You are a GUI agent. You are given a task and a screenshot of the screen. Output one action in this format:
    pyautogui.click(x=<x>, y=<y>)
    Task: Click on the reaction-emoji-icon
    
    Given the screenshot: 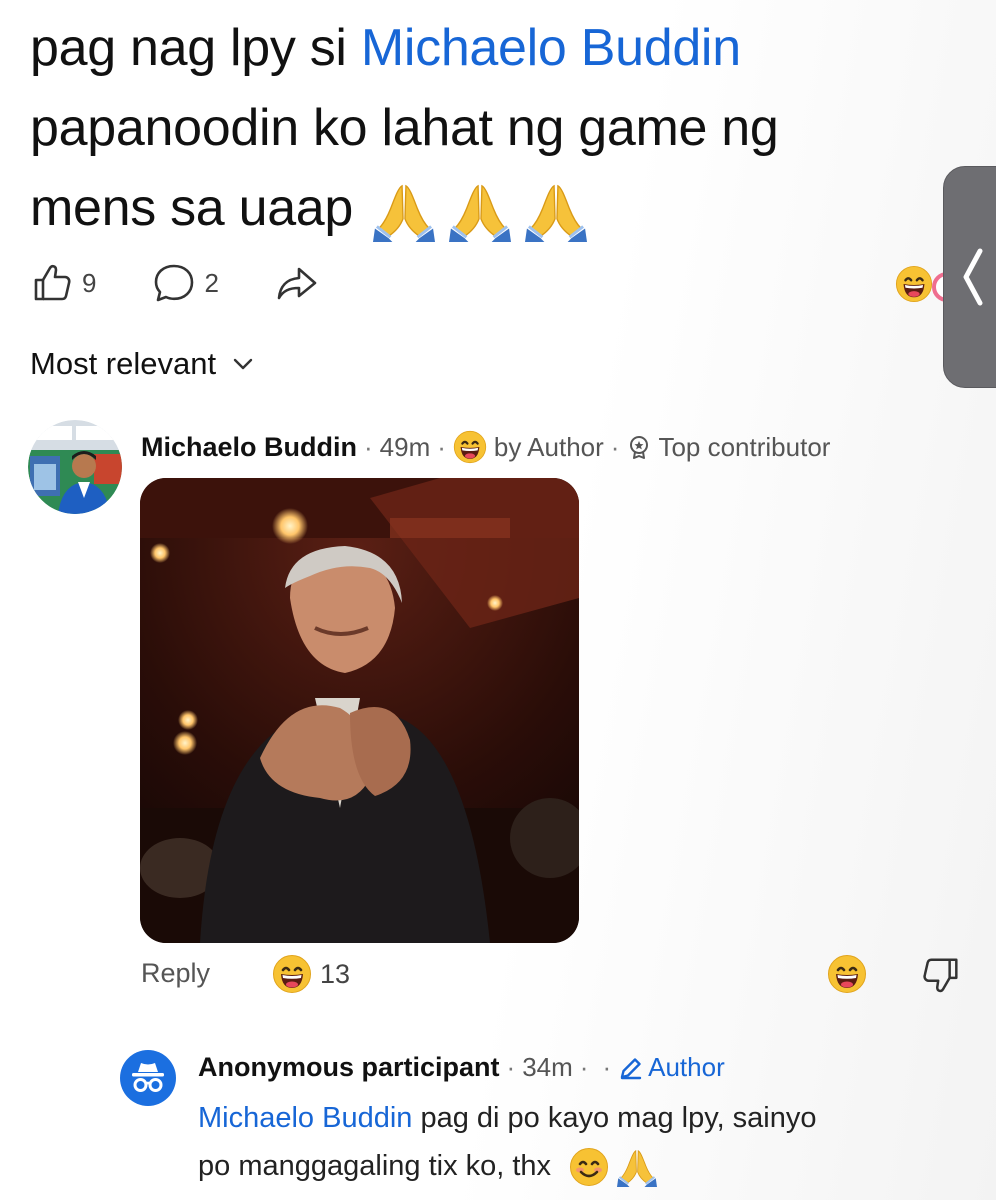 What is the action you would take?
    pyautogui.click(x=914, y=284)
    